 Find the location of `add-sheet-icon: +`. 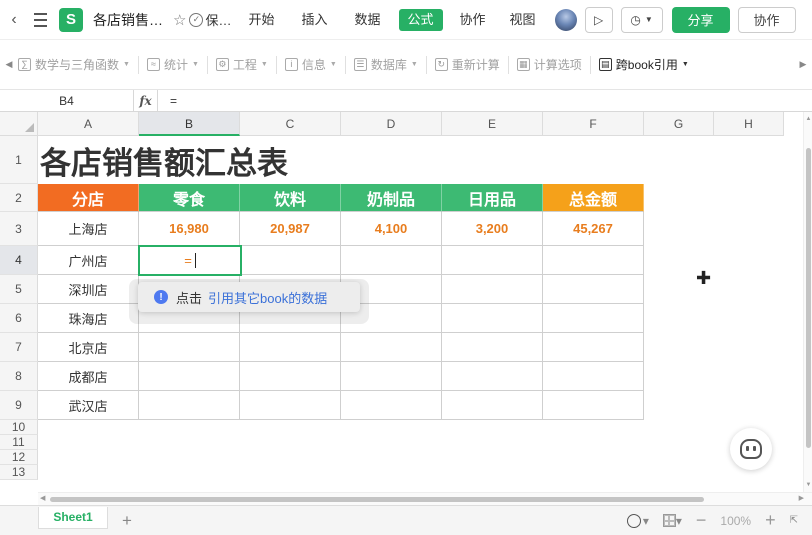

add-sheet-icon: + is located at coordinates (127, 521).